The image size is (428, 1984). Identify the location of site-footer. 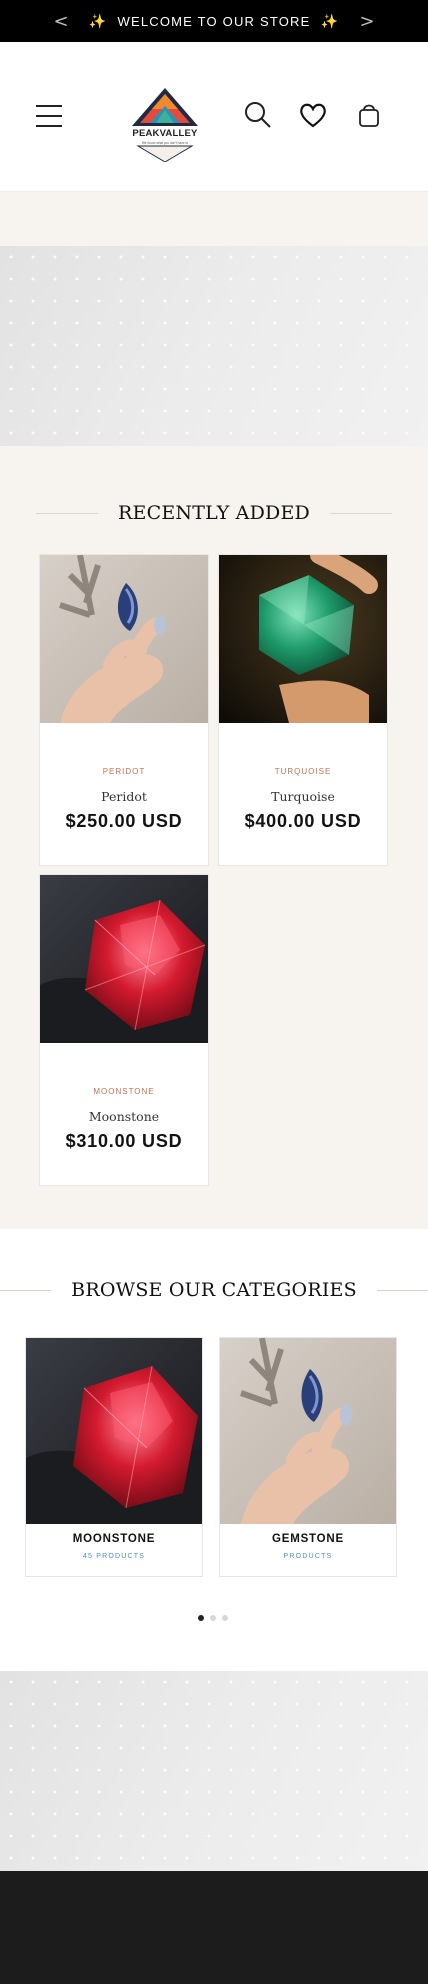
(214, 1927).